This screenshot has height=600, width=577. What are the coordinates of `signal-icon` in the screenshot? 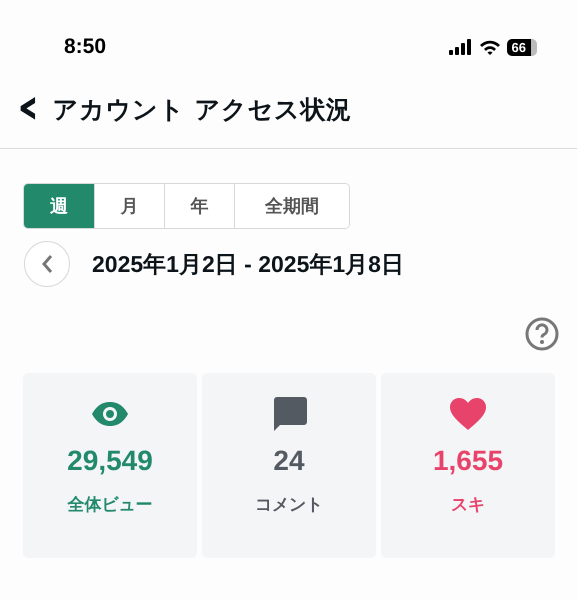 It's located at (460, 47).